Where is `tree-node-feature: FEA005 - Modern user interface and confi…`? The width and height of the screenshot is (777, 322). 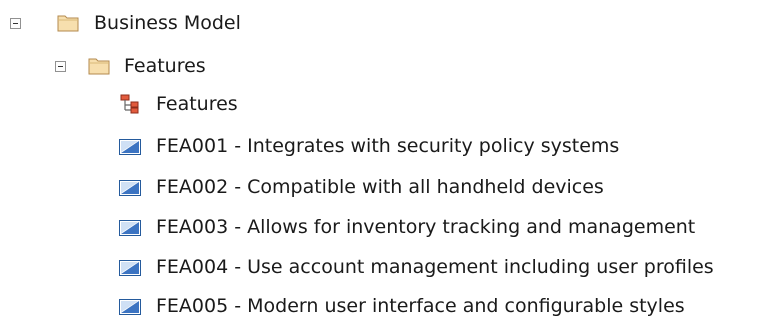 tree-node-feature: FEA005 - Modern user interface and confi… is located at coordinates (350, 306).